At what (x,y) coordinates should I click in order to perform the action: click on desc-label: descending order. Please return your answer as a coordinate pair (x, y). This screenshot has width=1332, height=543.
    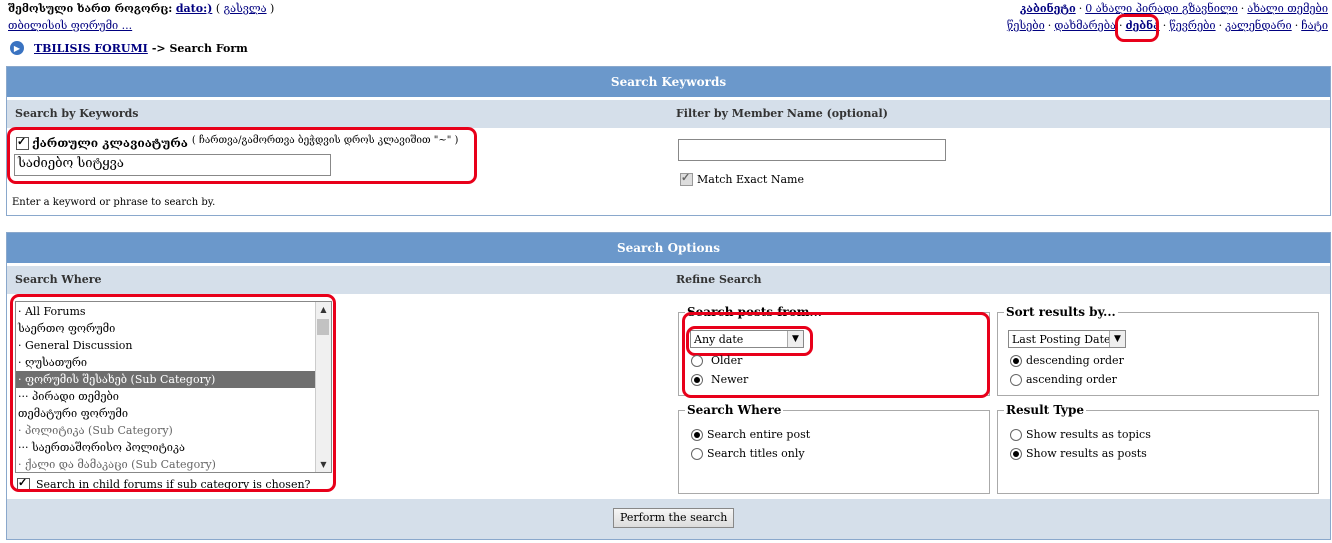
    Looking at the image, I should click on (1075, 360).